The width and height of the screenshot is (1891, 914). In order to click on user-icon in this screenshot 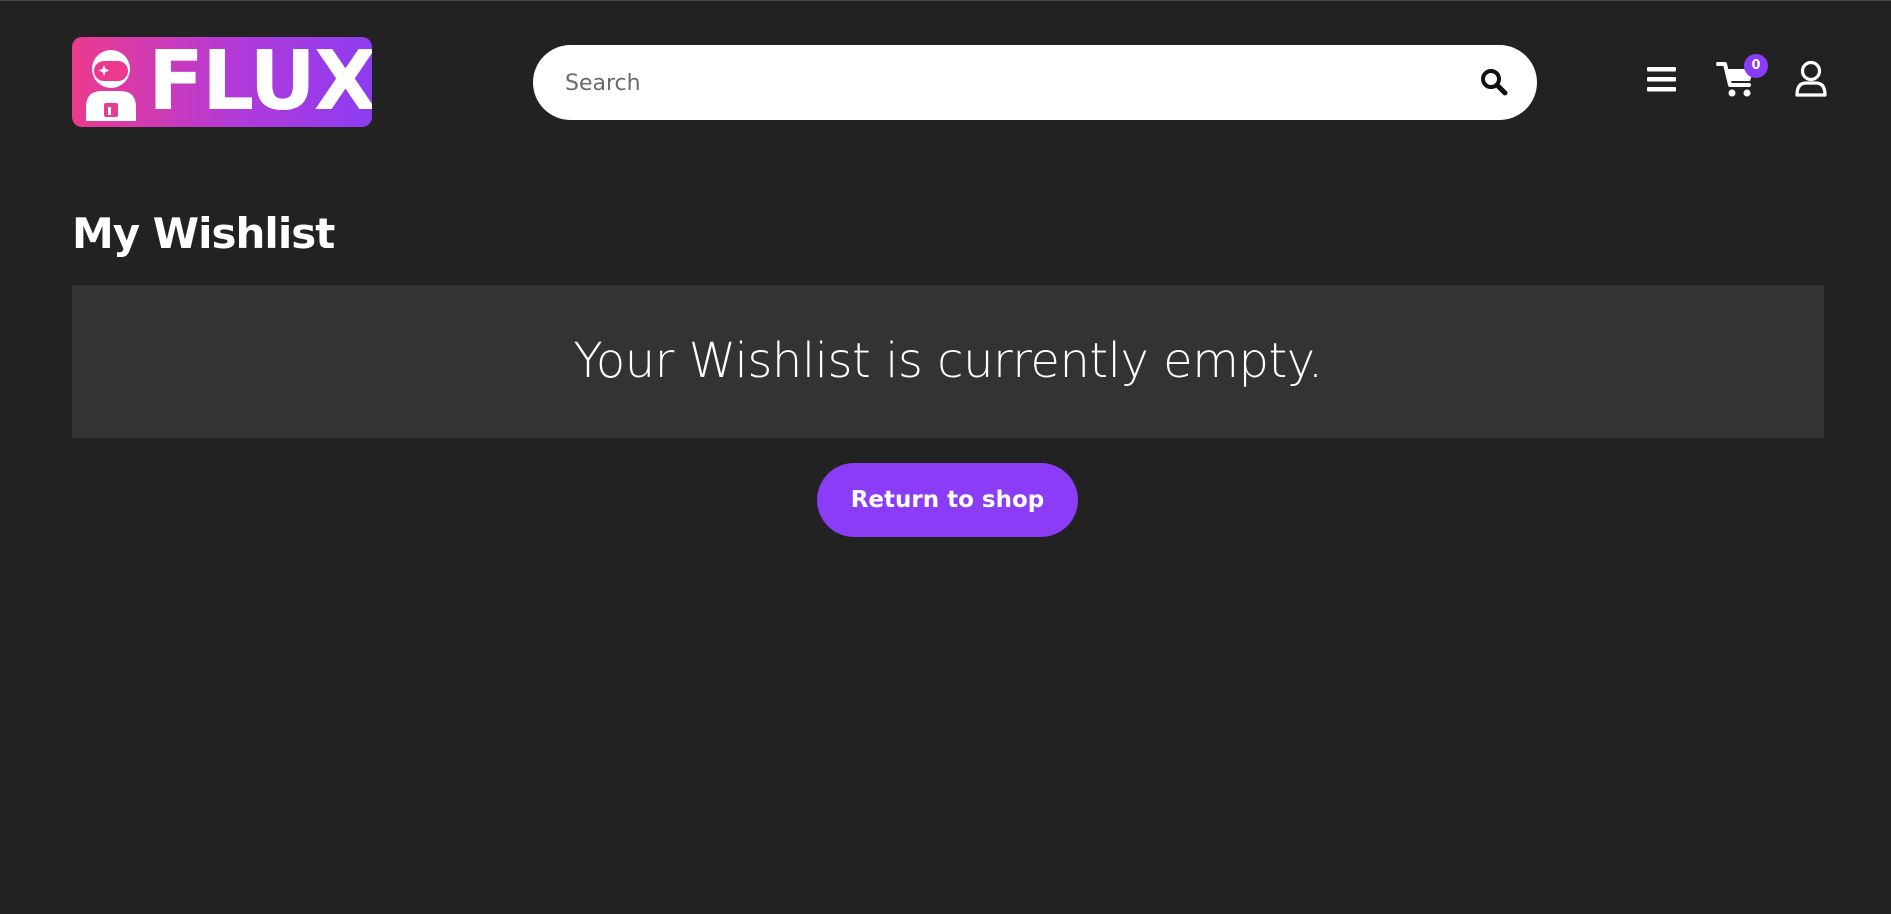, I will do `click(1811, 78)`.